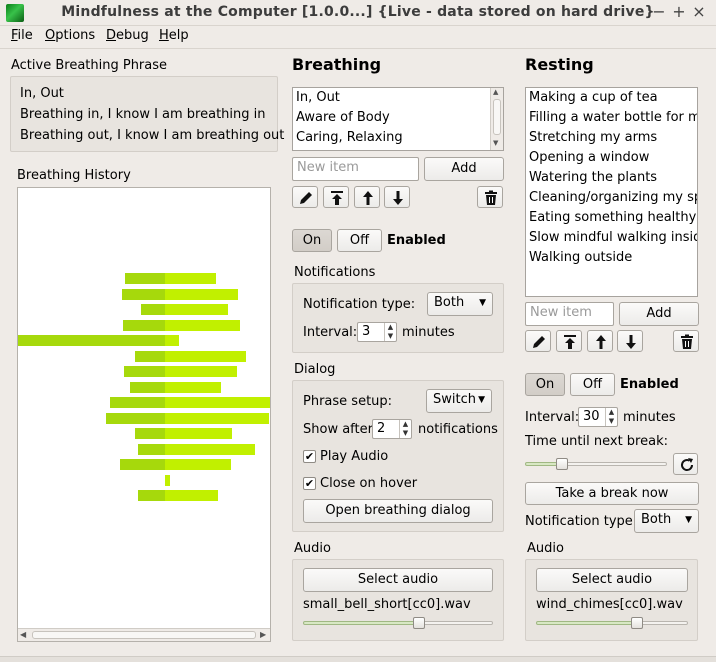  What do you see at coordinates (611, 138) in the screenshot?
I see `list-item: Stretching my arms` at bounding box center [611, 138].